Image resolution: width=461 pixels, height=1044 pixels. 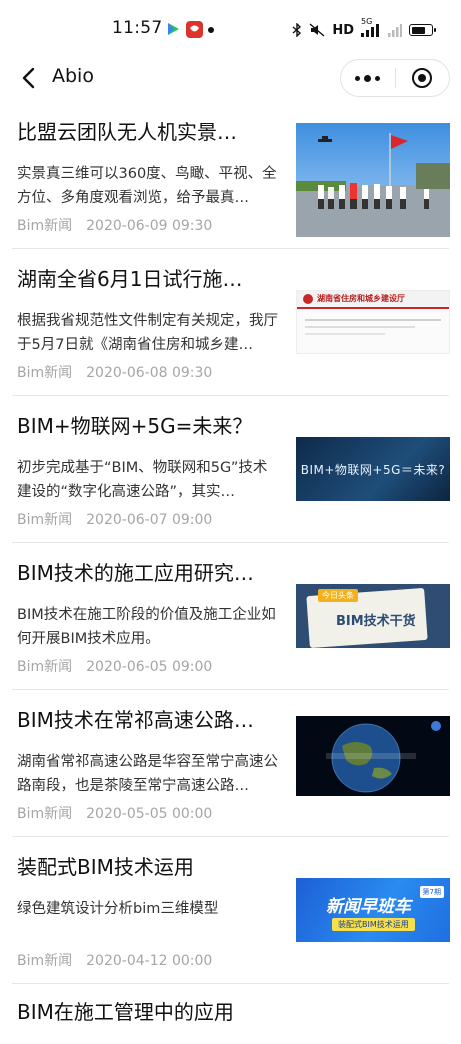 I want to click on article-meta: Bim新闻 2020-05-05 00:00, so click(x=114, y=813).